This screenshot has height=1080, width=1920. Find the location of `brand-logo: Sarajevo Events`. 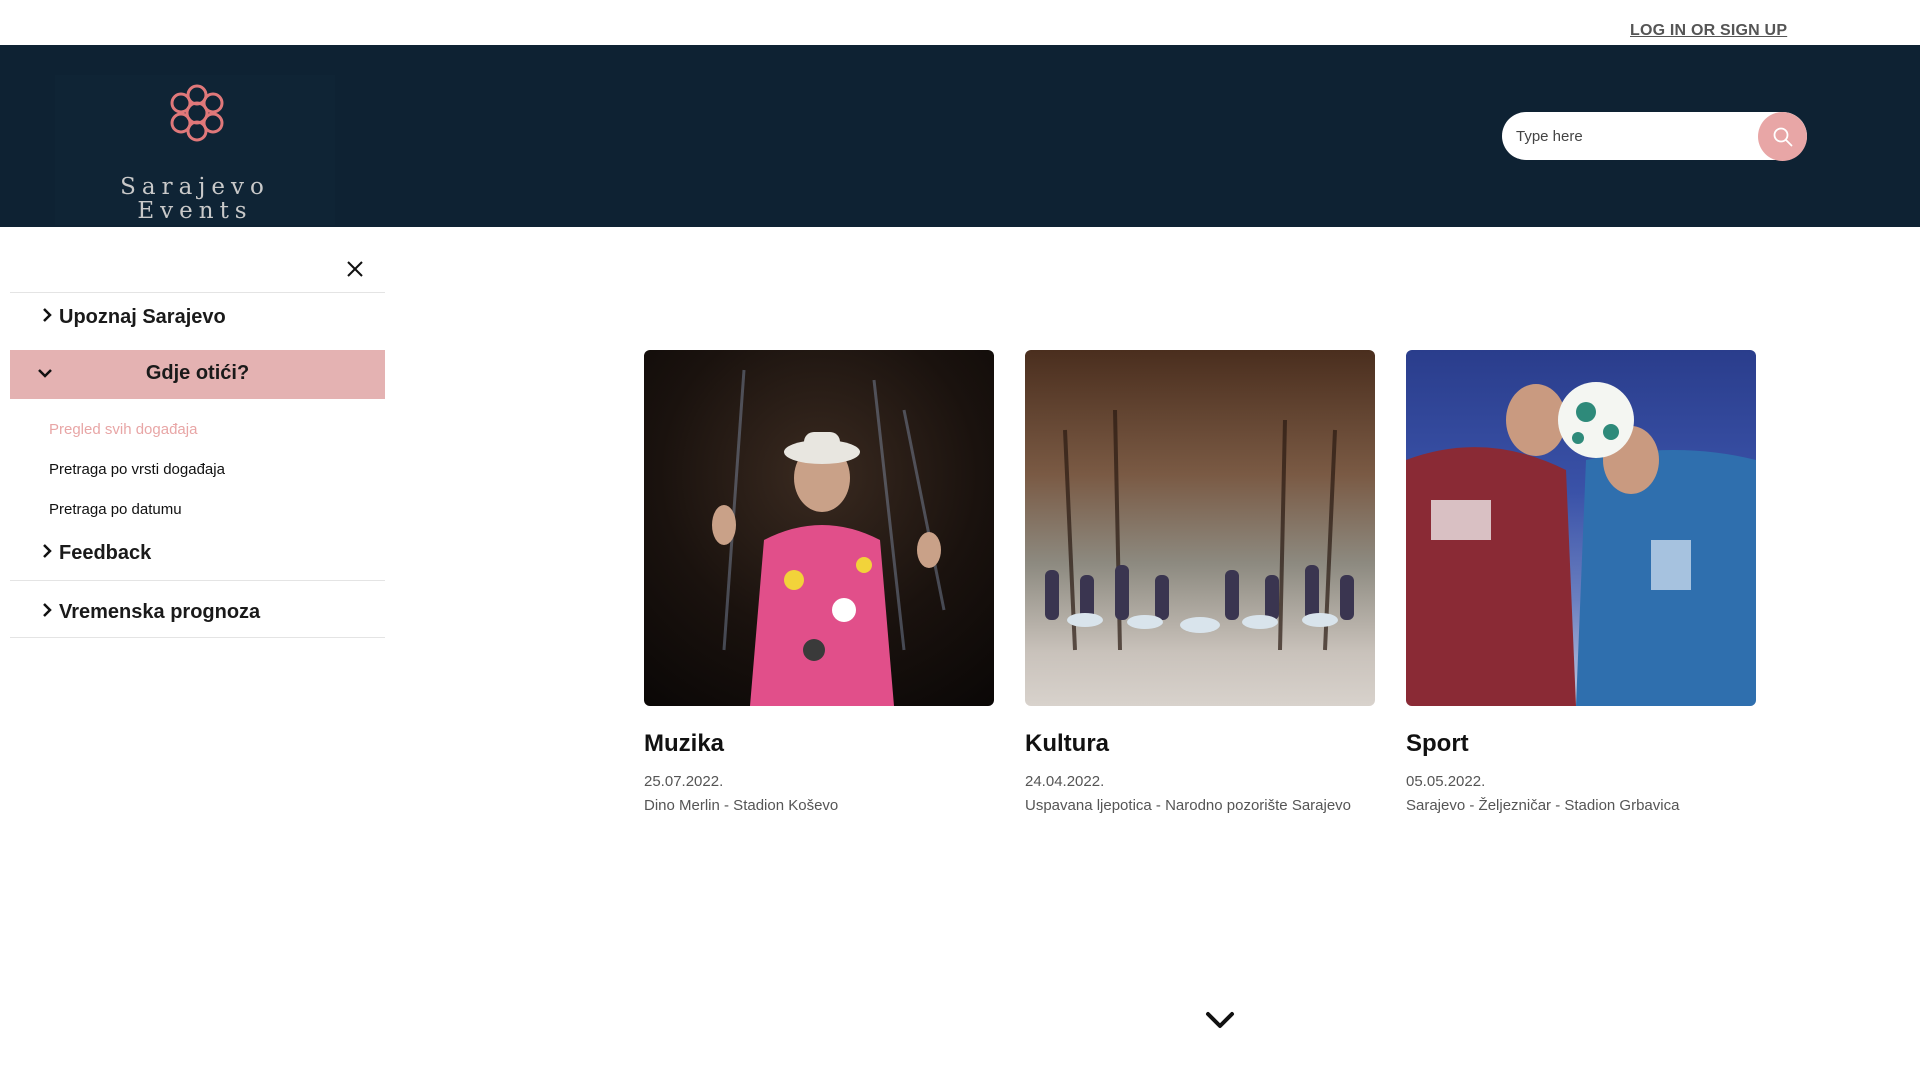

brand-logo: Sarajevo Events is located at coordinates (195, 150).